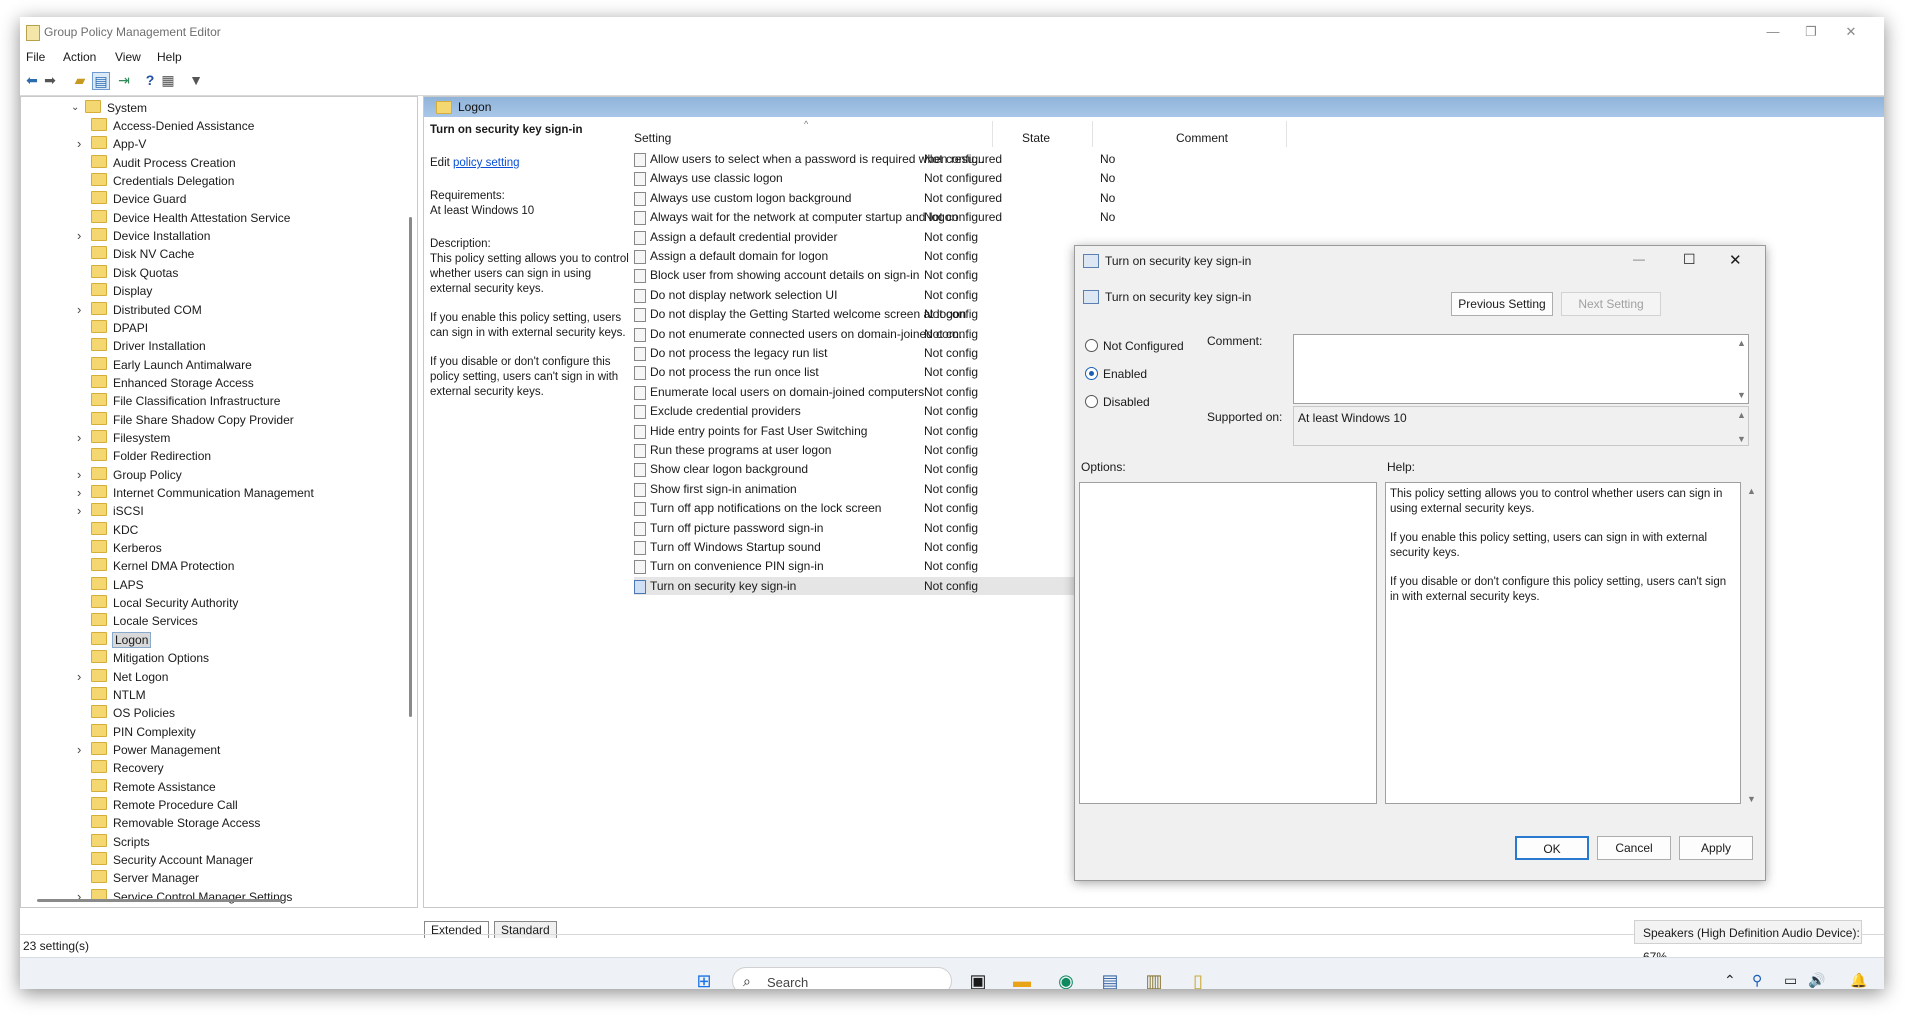 This screenshot has width=1920, height=1031. Describe the element at coordinates (162, 566) in the screenshot. I see `tree-node: Kernel DMA Protection` at that location.